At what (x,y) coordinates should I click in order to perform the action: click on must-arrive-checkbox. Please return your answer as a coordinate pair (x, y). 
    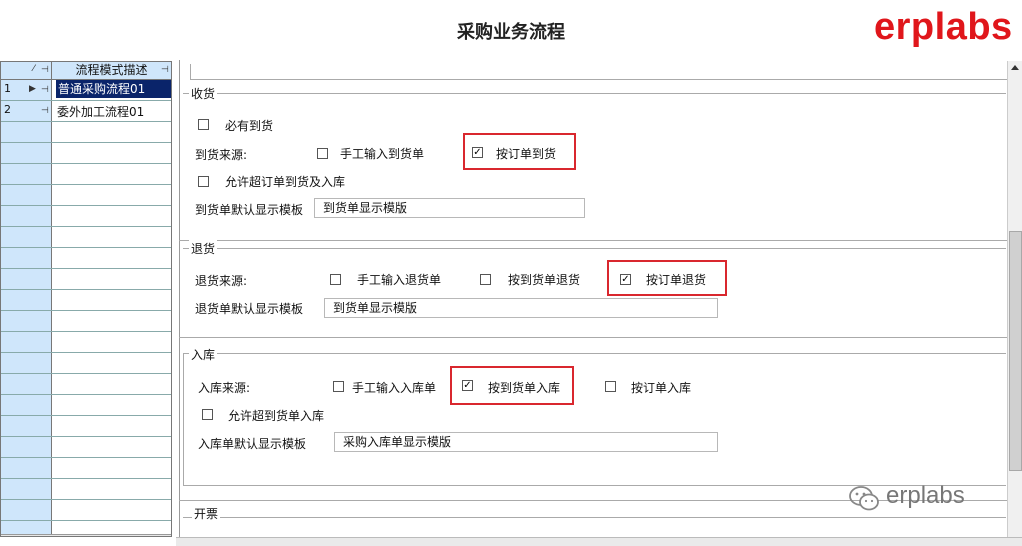
    Looking at the image, I should click on (203, 124).